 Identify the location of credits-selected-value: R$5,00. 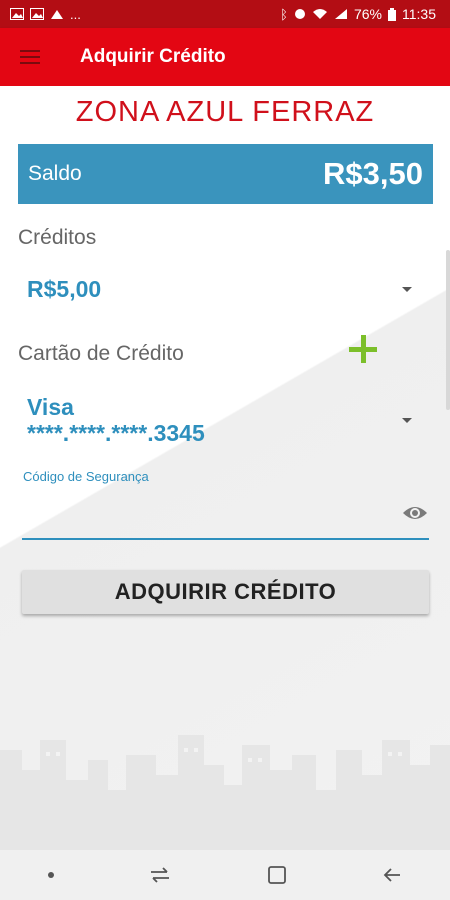
(64, 288).